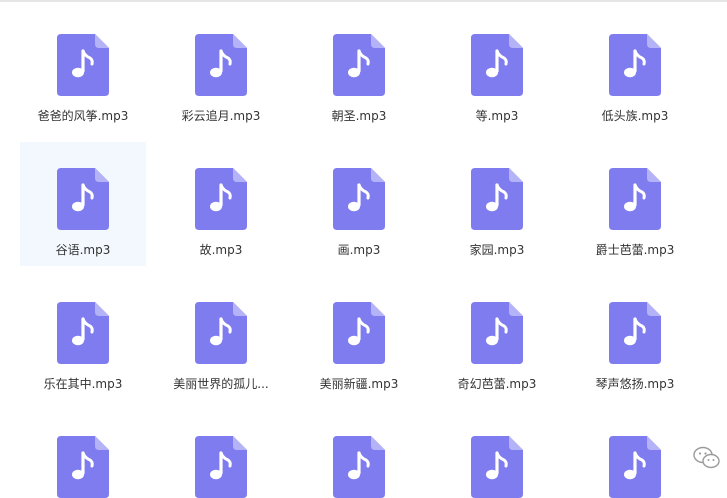  I want to click on file-name: 家园.mp3, so click(497, 250).